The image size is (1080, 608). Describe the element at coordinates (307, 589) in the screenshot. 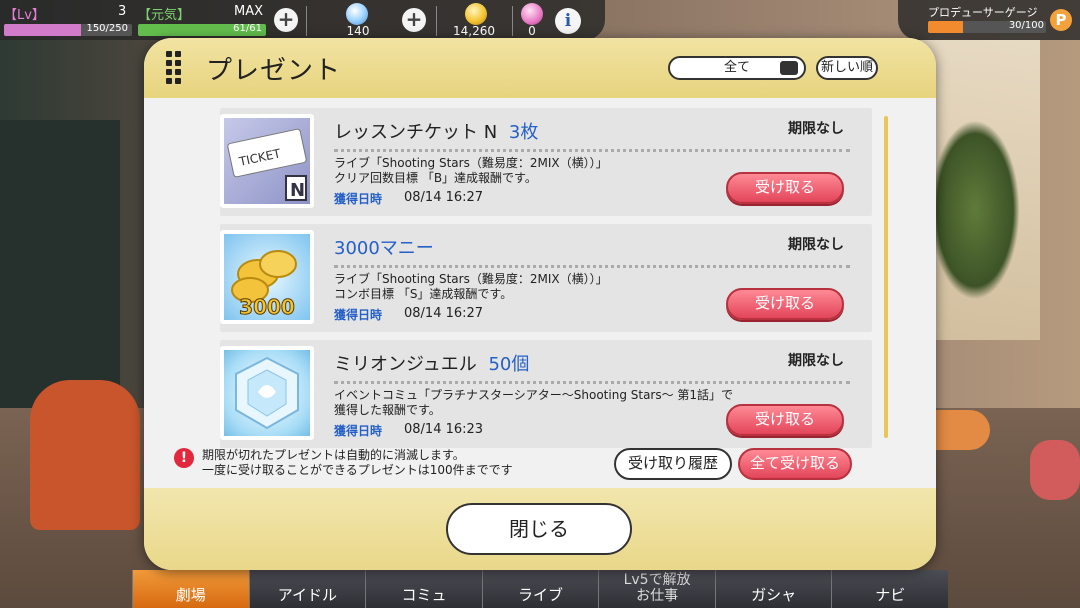

I see `tab-idol: アイドル` at that location.